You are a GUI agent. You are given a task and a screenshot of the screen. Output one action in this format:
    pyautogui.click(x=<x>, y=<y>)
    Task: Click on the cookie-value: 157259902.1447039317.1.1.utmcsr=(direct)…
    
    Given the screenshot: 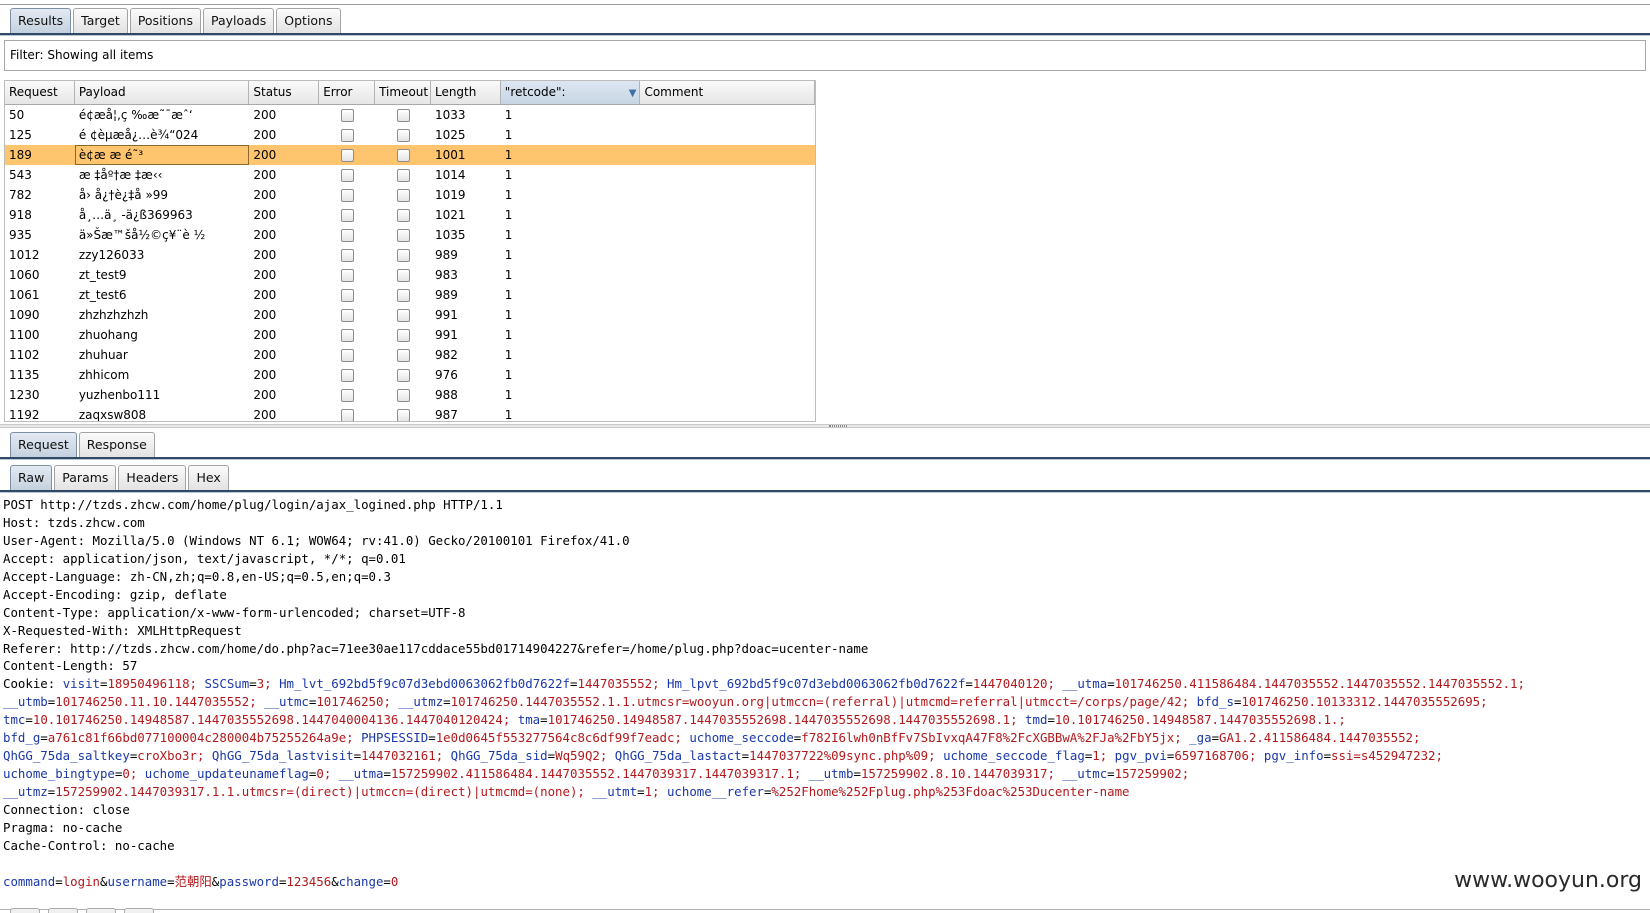 What is the action you would take?
    pyautogui.click(x=324, y=791)
    